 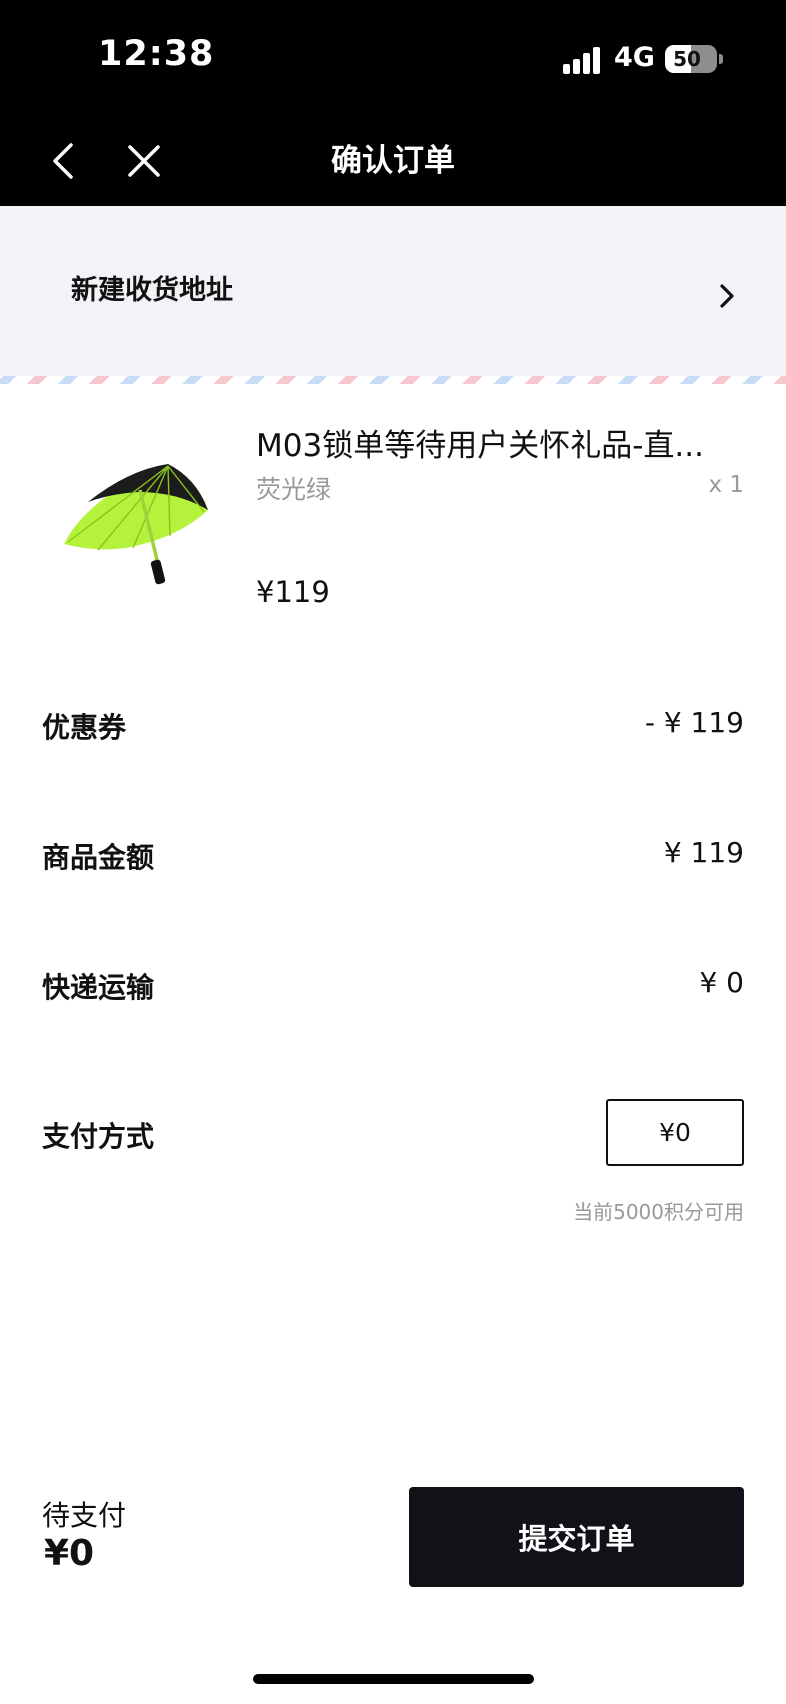 What do you see at coordinates (687, 59) in the screenshot?
I see `battery-level: 50` at bounding box center [687, 59].